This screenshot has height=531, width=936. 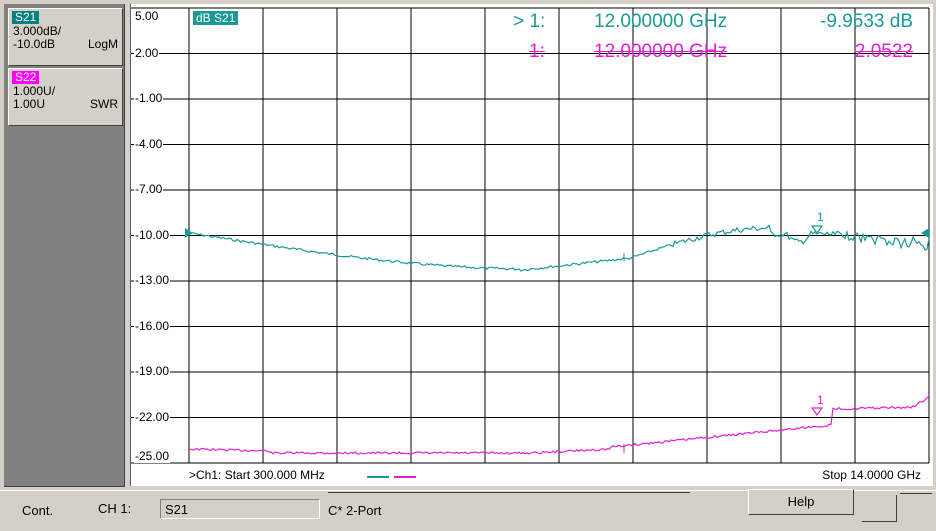 What do you see at coordinates (26, 77) in the screenshot?
I see `trace-s22-tag: S22` at bounding box center [26, 77].